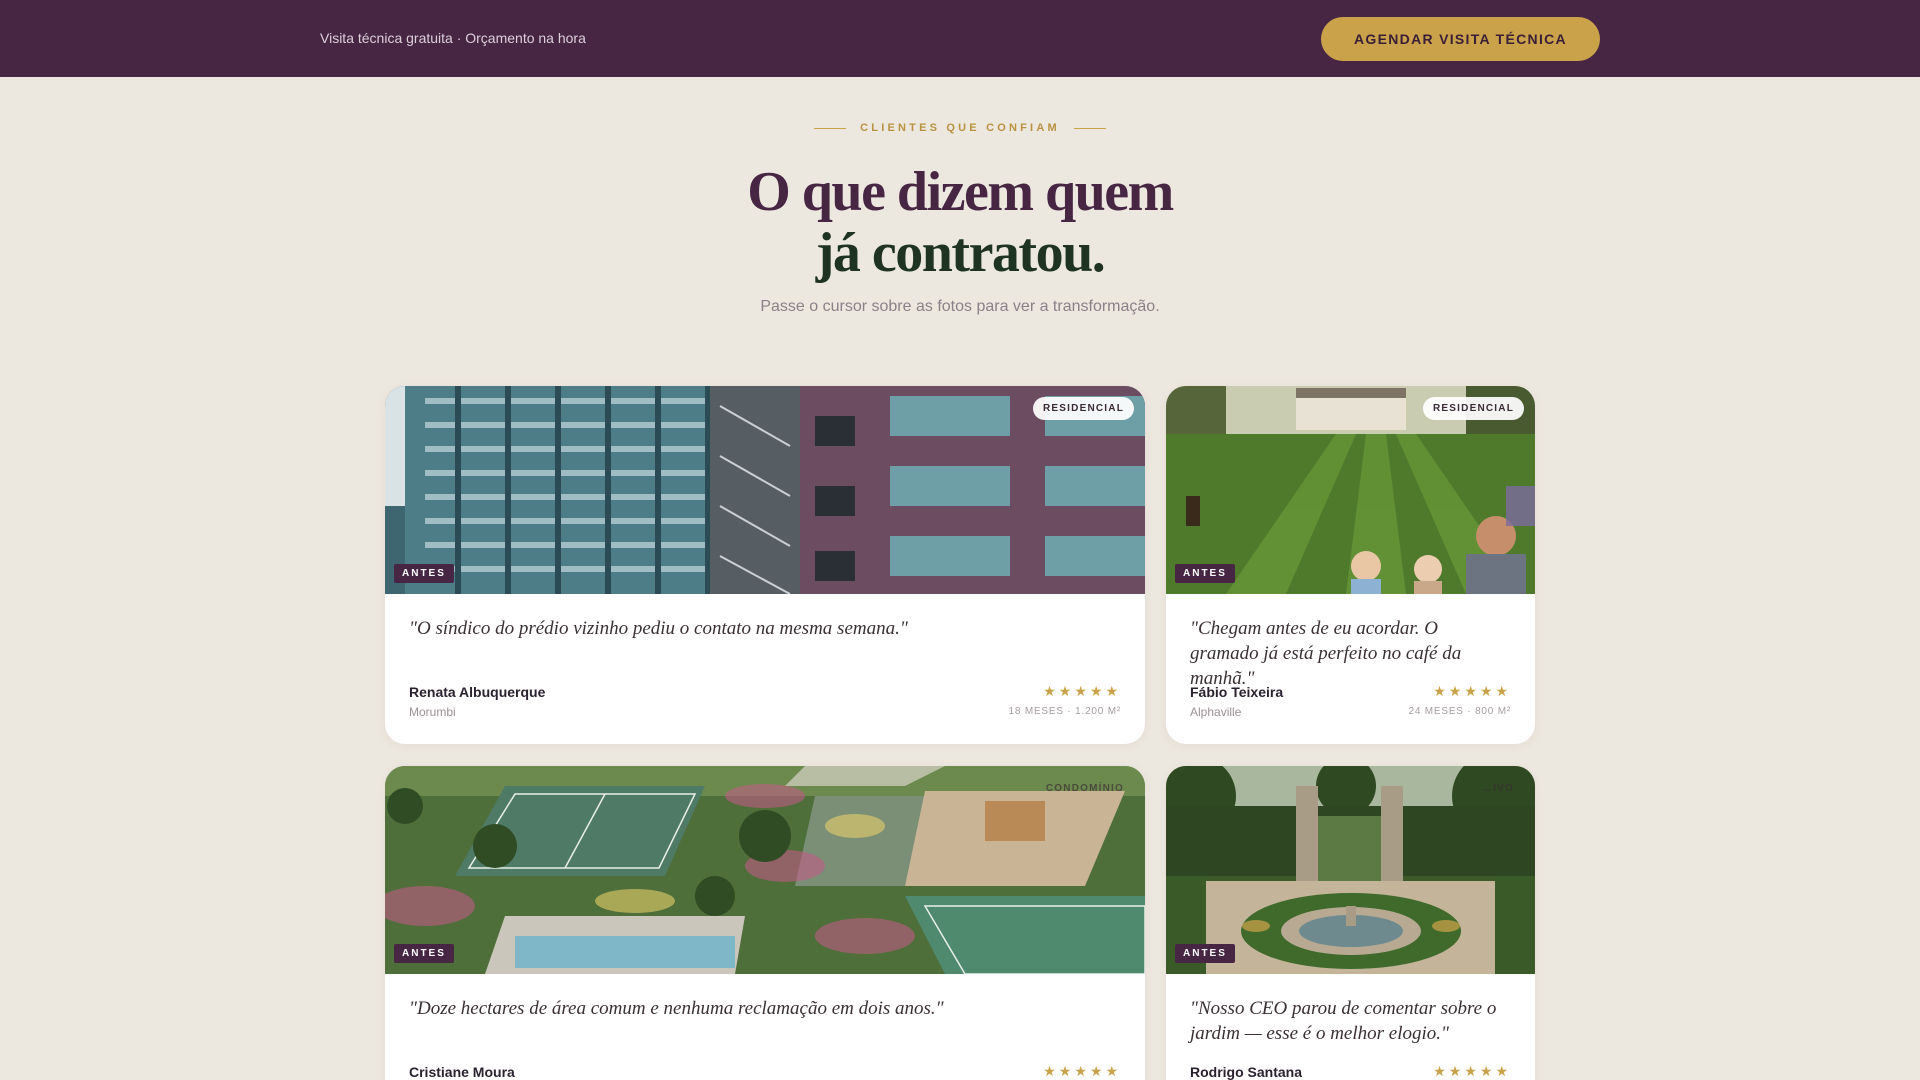 Image resolution: width=1920 pixels, height=1080 pixels. I want to click on category-badge: …IVO, so click(1497, 788).